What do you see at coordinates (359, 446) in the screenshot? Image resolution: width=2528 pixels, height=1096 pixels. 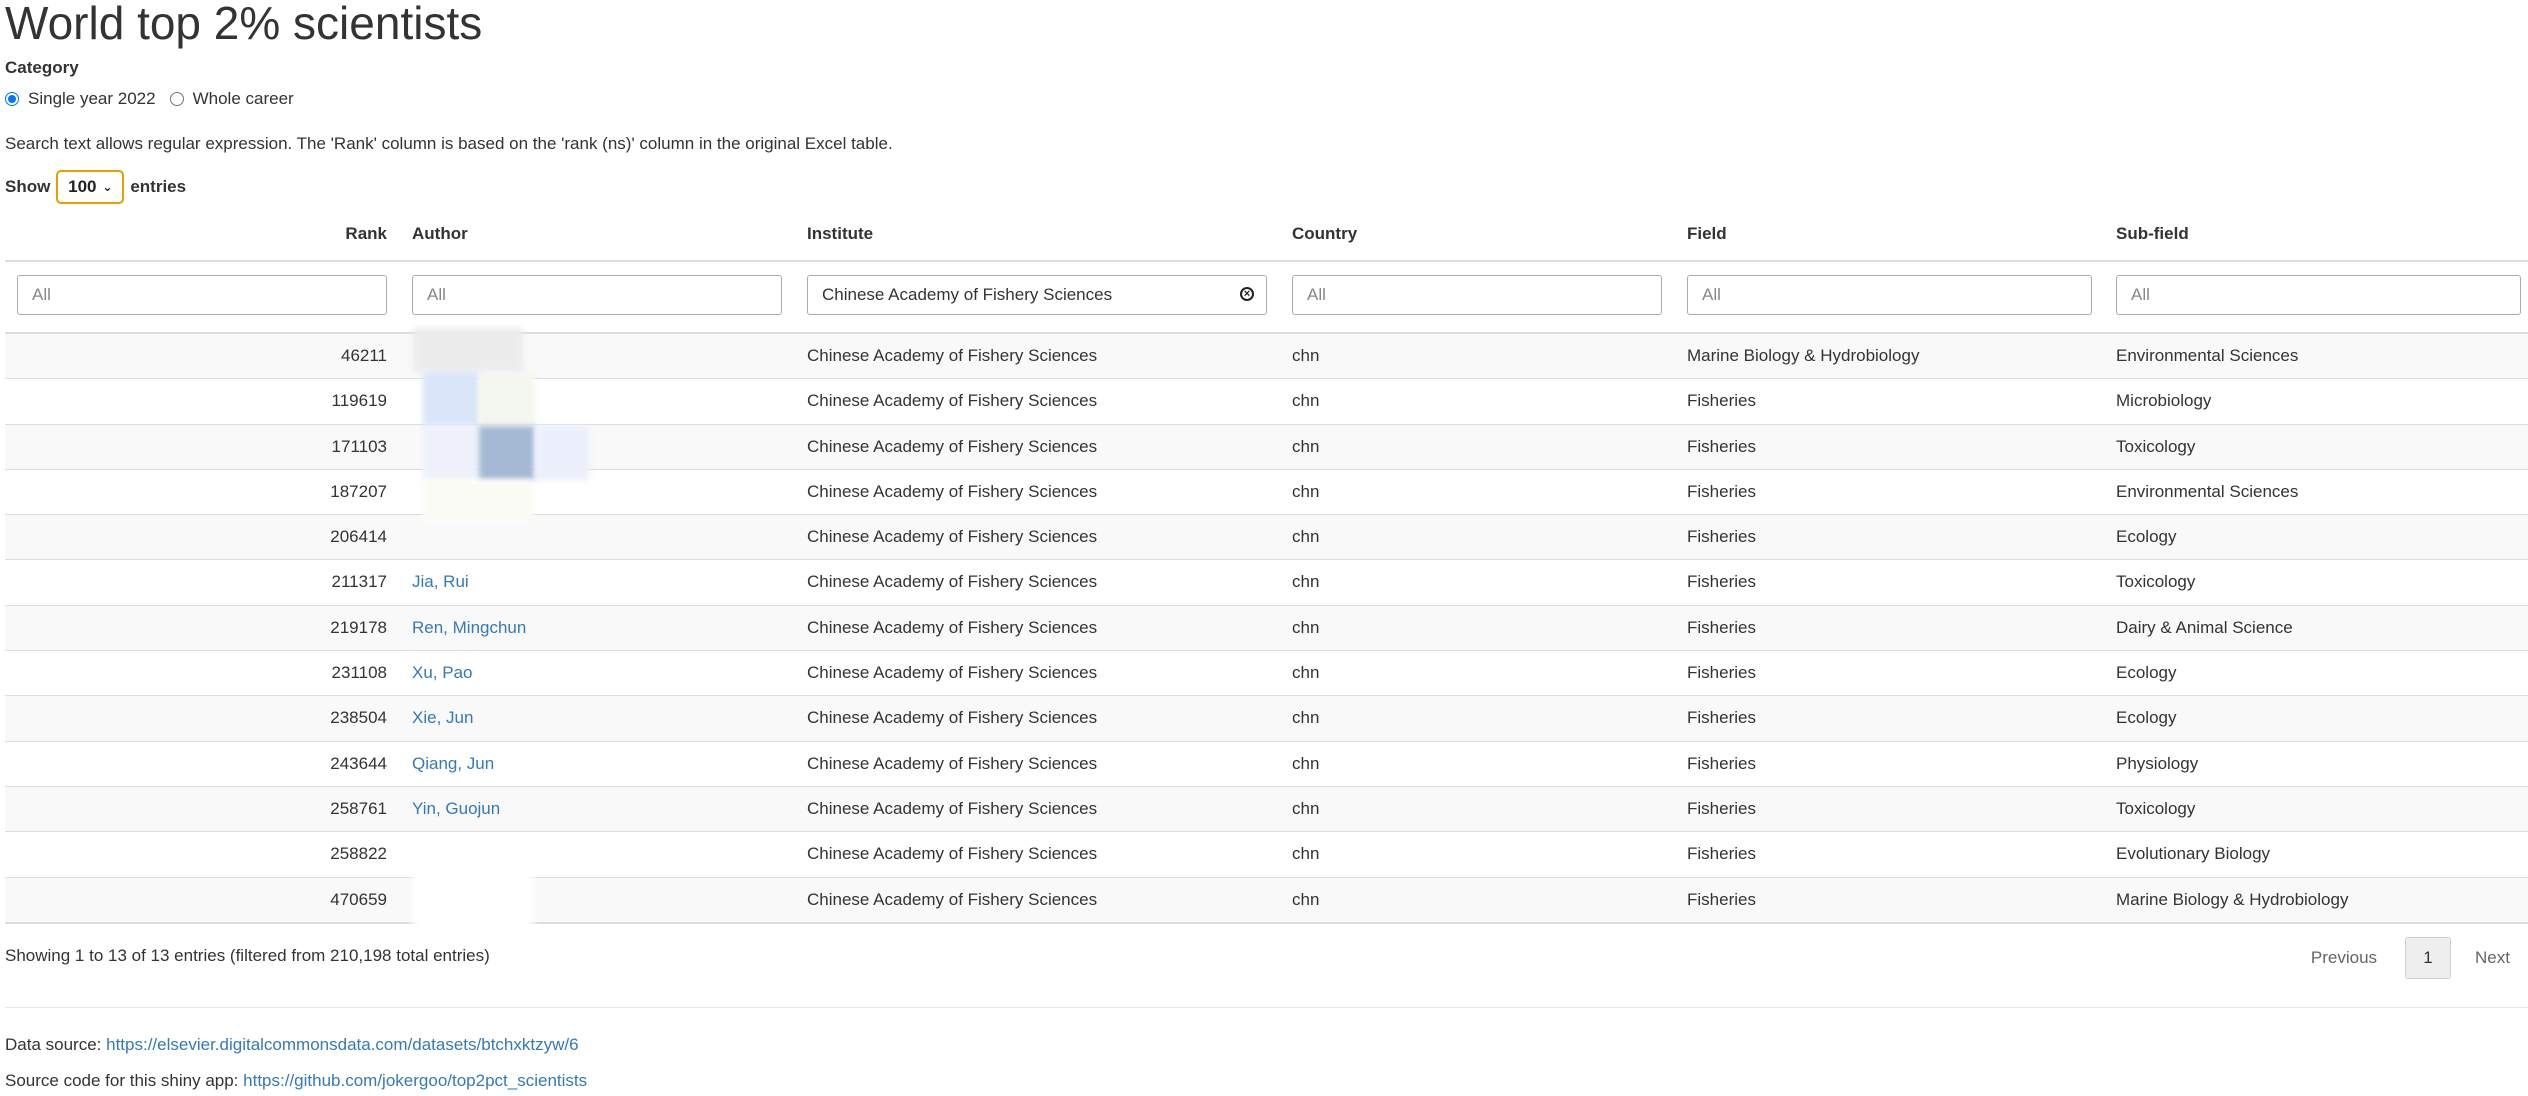 I see `cell-rank: 171103` at bounding box center [359, 446].